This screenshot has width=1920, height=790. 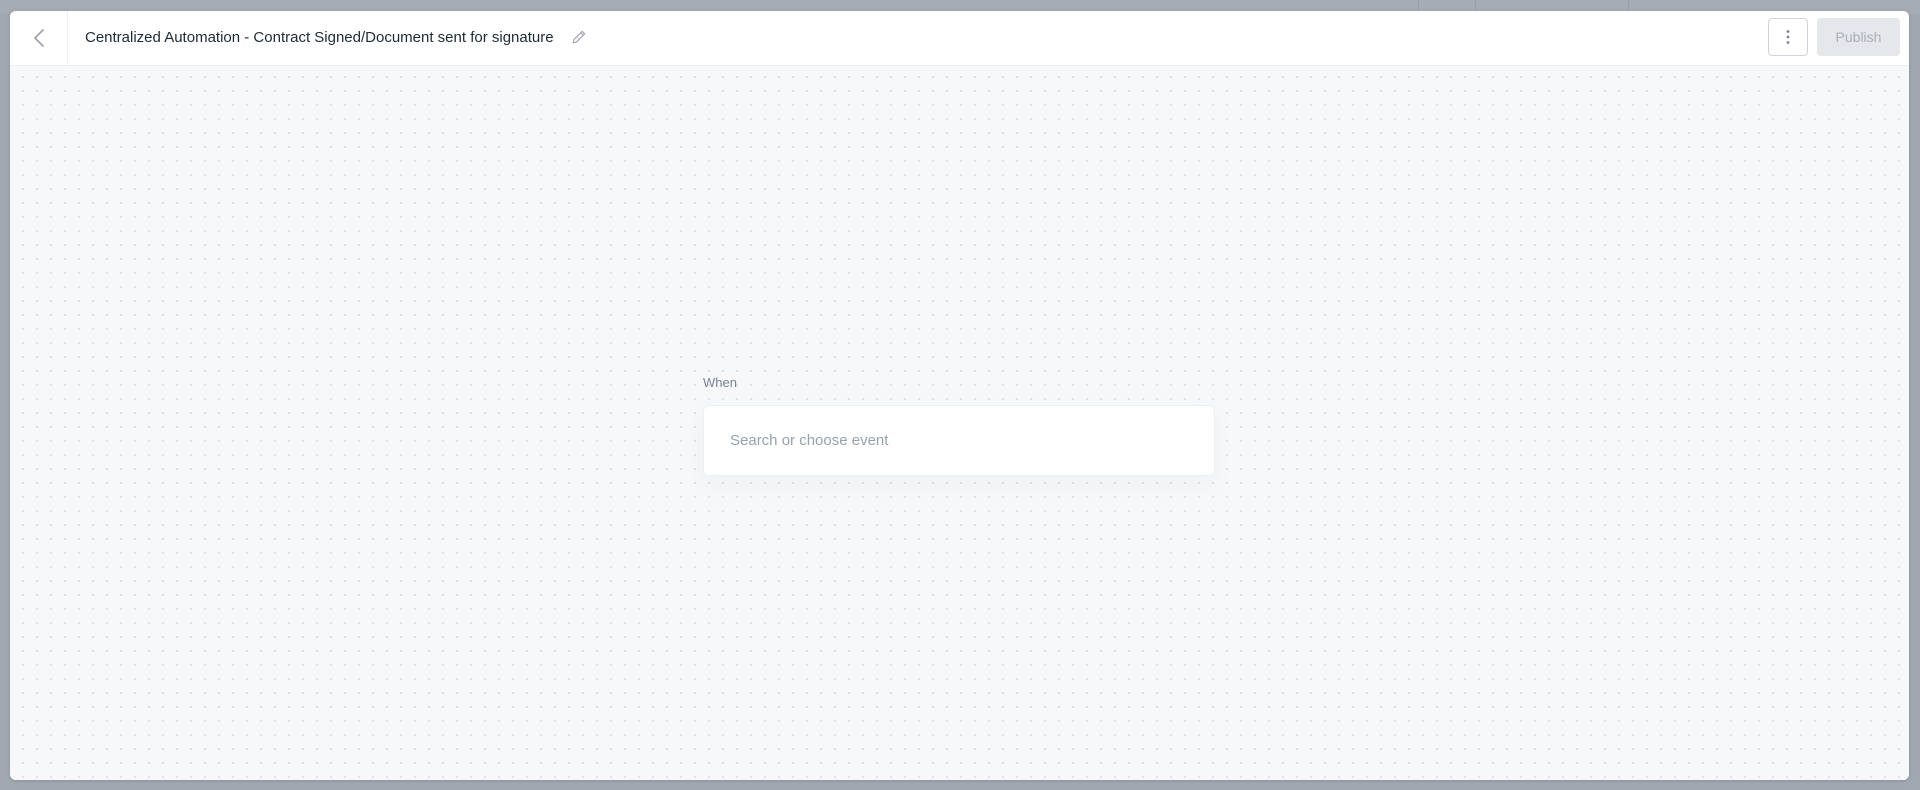 I want to click on back-button, so click(x=39, y=38).